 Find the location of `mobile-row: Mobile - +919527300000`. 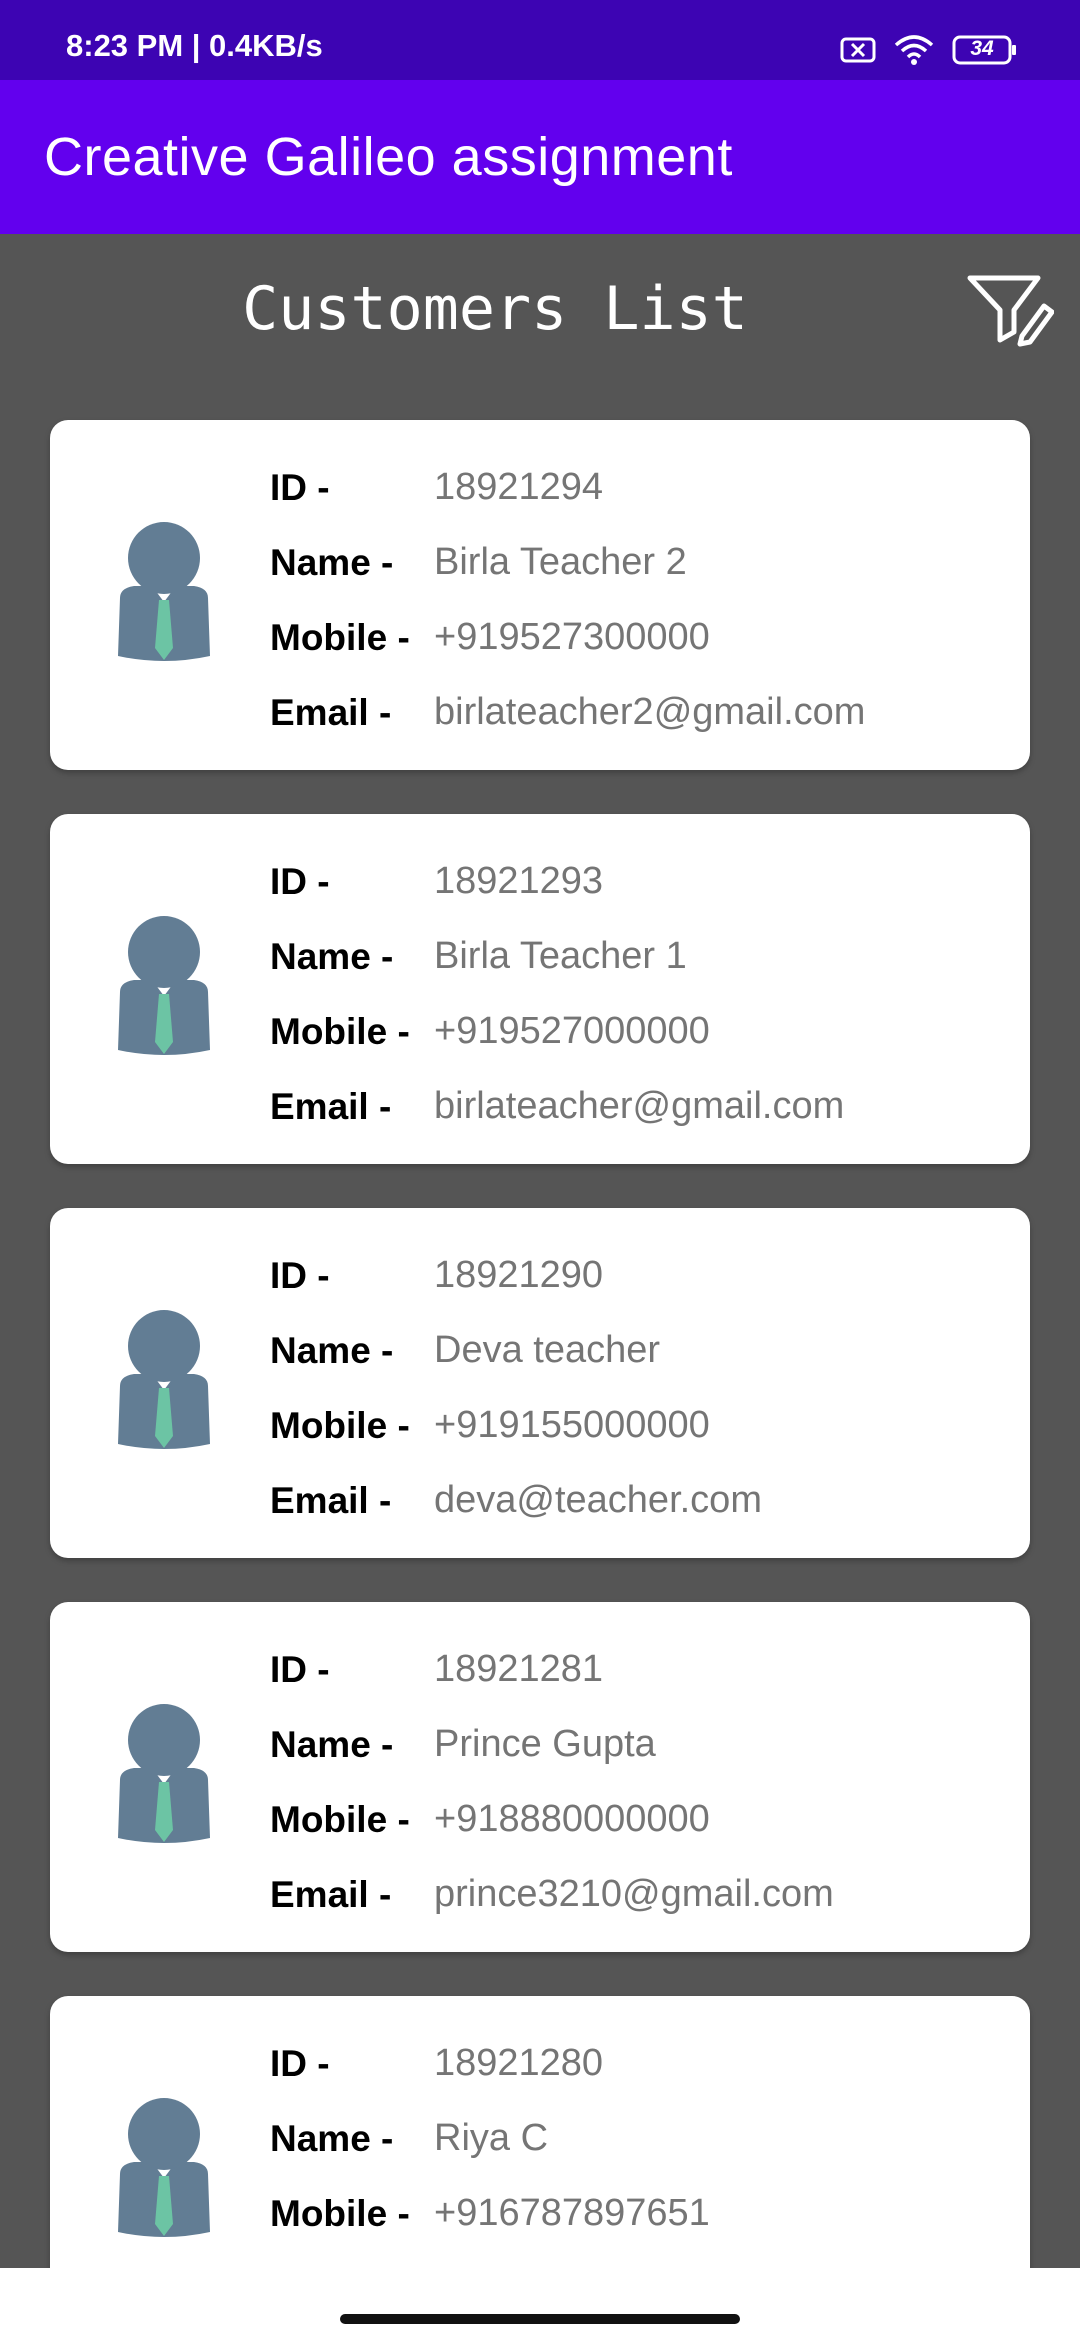

mobile-row: Mobile - +919527300000 is located at coordinates (567, 637).